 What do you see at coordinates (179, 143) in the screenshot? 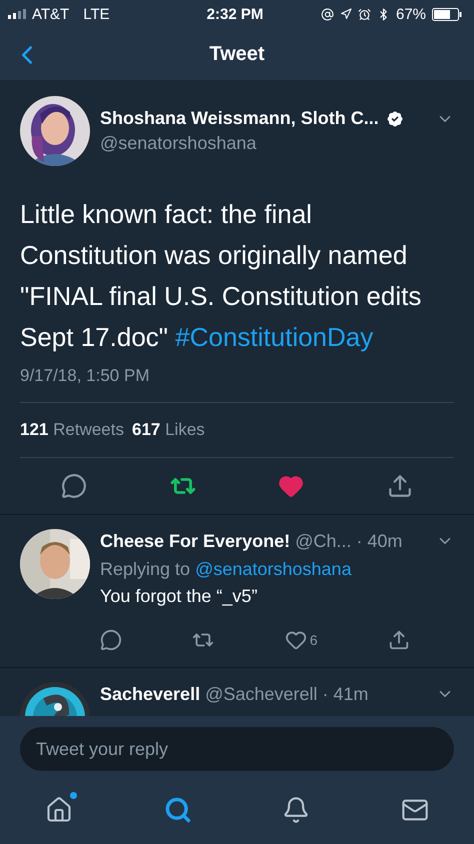
I see `author-handle: @senatorshoshana` at bounding box center [179, 143].